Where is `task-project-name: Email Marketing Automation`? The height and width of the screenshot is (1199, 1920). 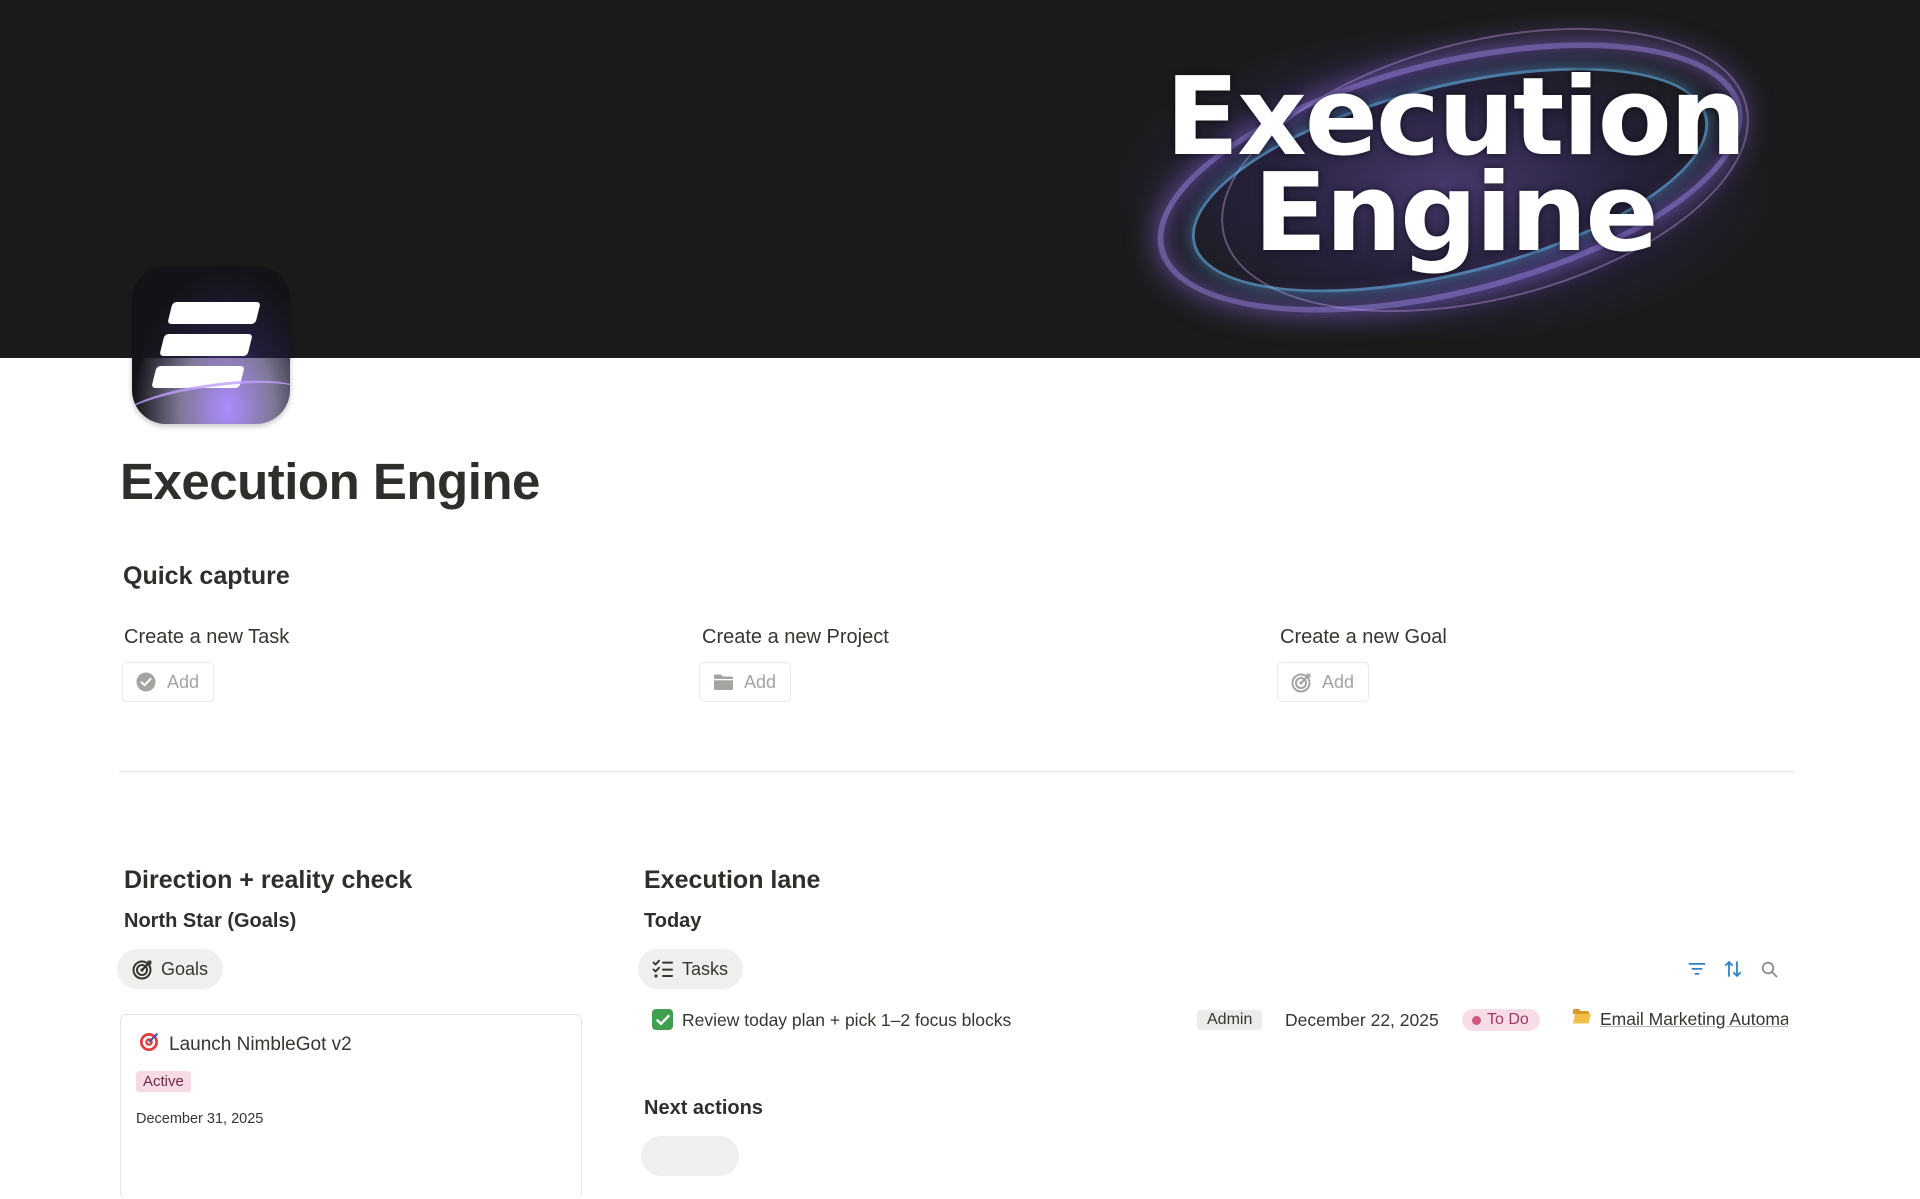
task-project-name: Email Marketing Automation is located at coordinates (1694, 1018).